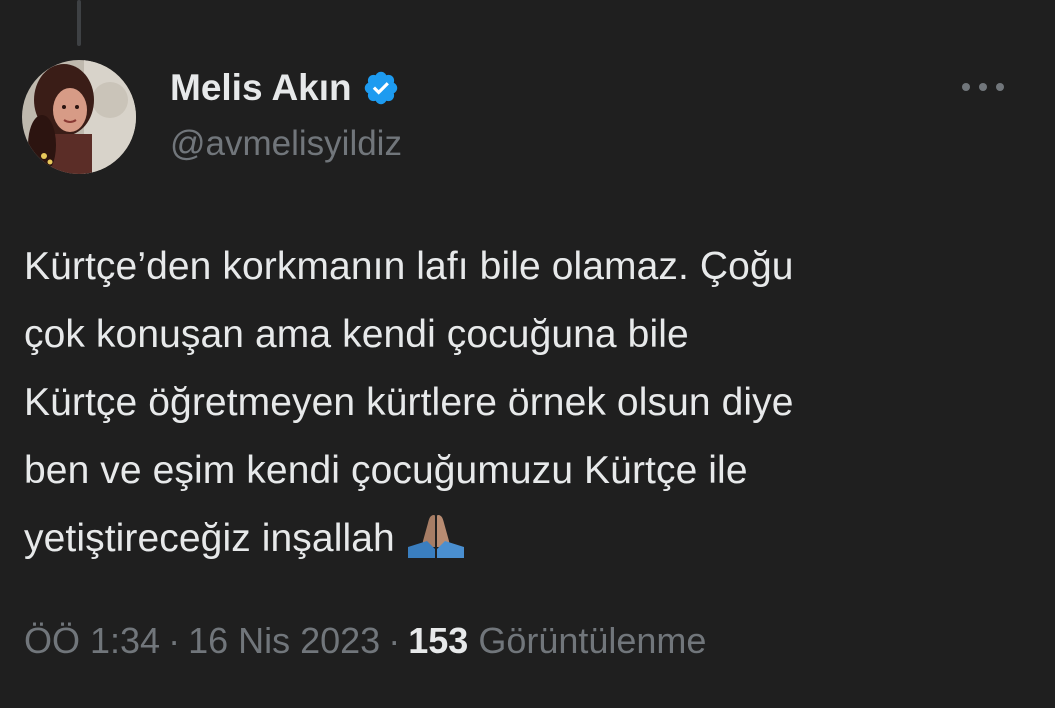 This screenshot has height=708, width=1055. What do you see at coordinates (438, 640) in the screenshot?
I see `views-count: 153` at bounding box center [438, 640].